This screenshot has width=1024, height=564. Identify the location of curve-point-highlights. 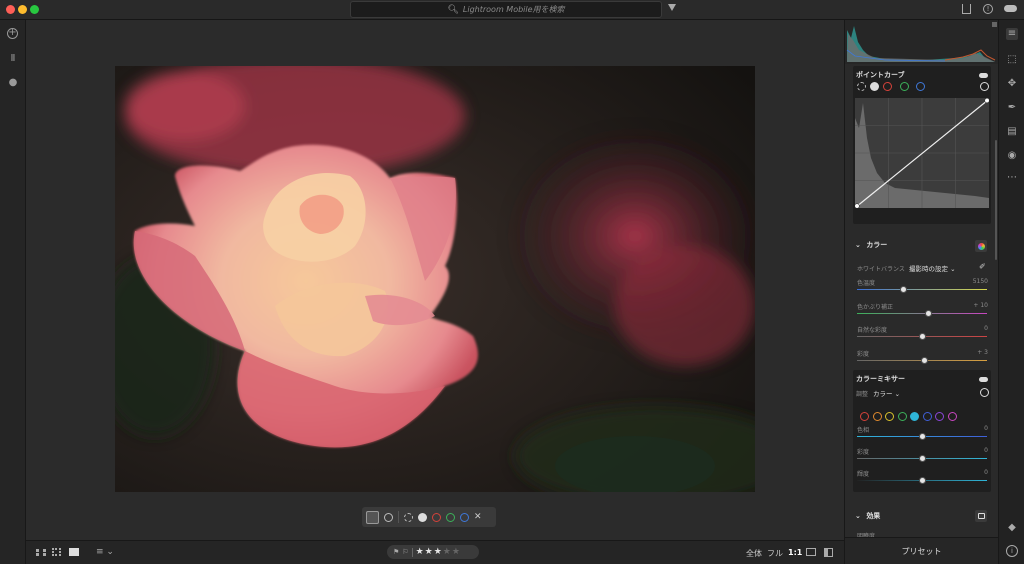
(986, 101).